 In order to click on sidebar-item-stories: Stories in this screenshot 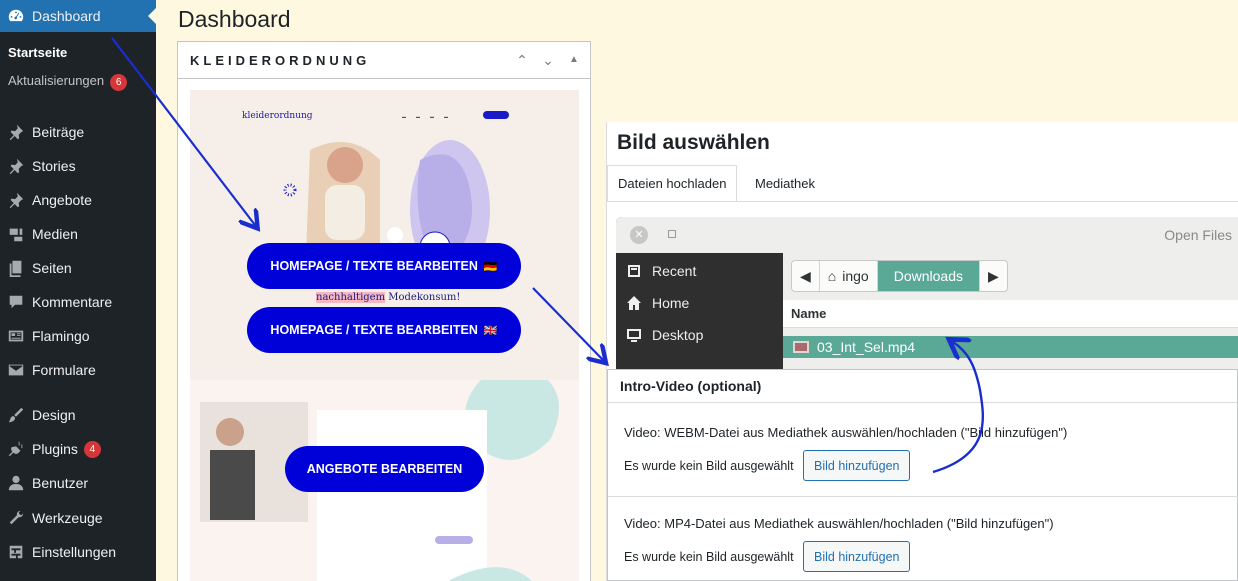, I will do `click(78, 166)`.